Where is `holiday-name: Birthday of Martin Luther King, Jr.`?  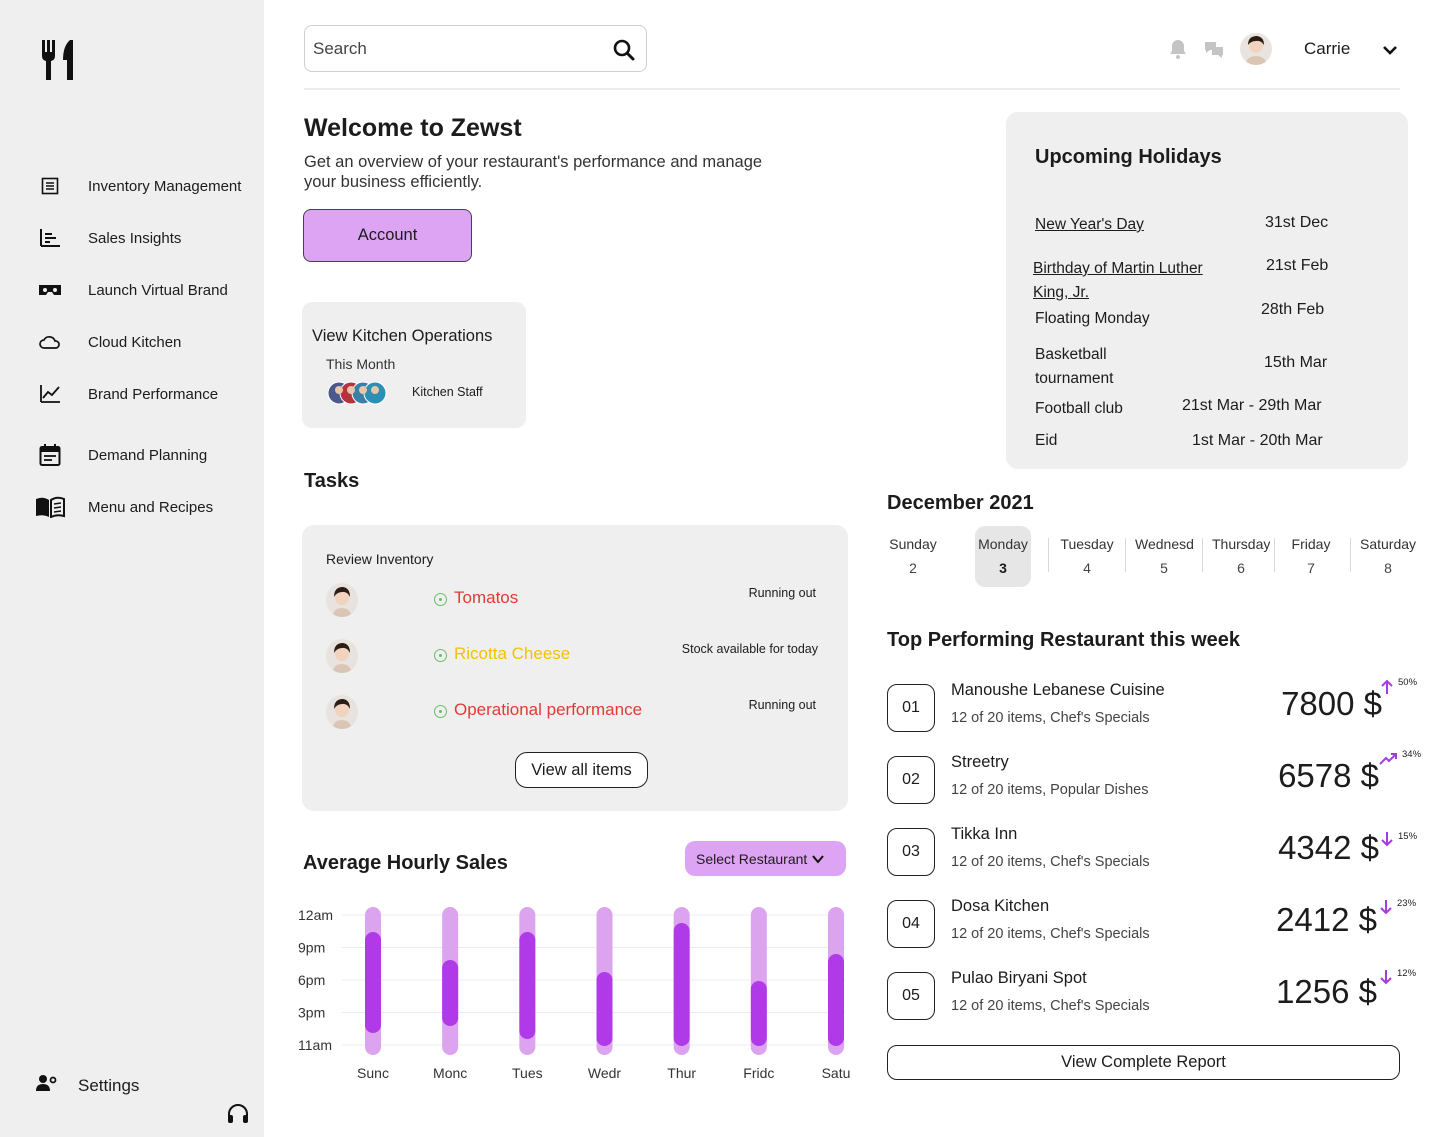 holiday-name: Birthday of Martin Luther King, Jr. is located at coordinates (1133, 281).